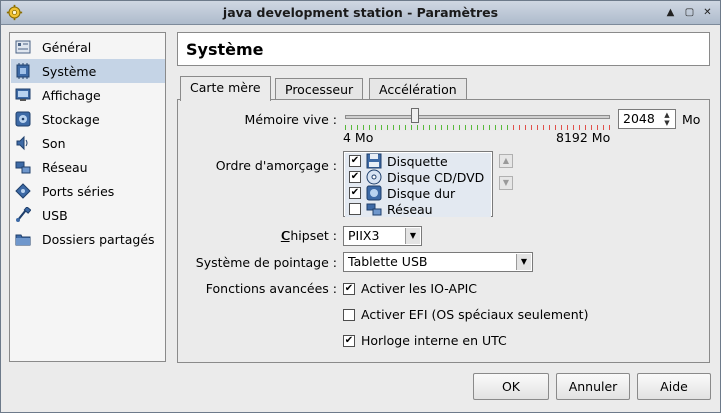  What do you see at coordinates (88, 215) in the screenshot?
I see `sidebar-item-usb: USB` at bounding box center [88, 215].